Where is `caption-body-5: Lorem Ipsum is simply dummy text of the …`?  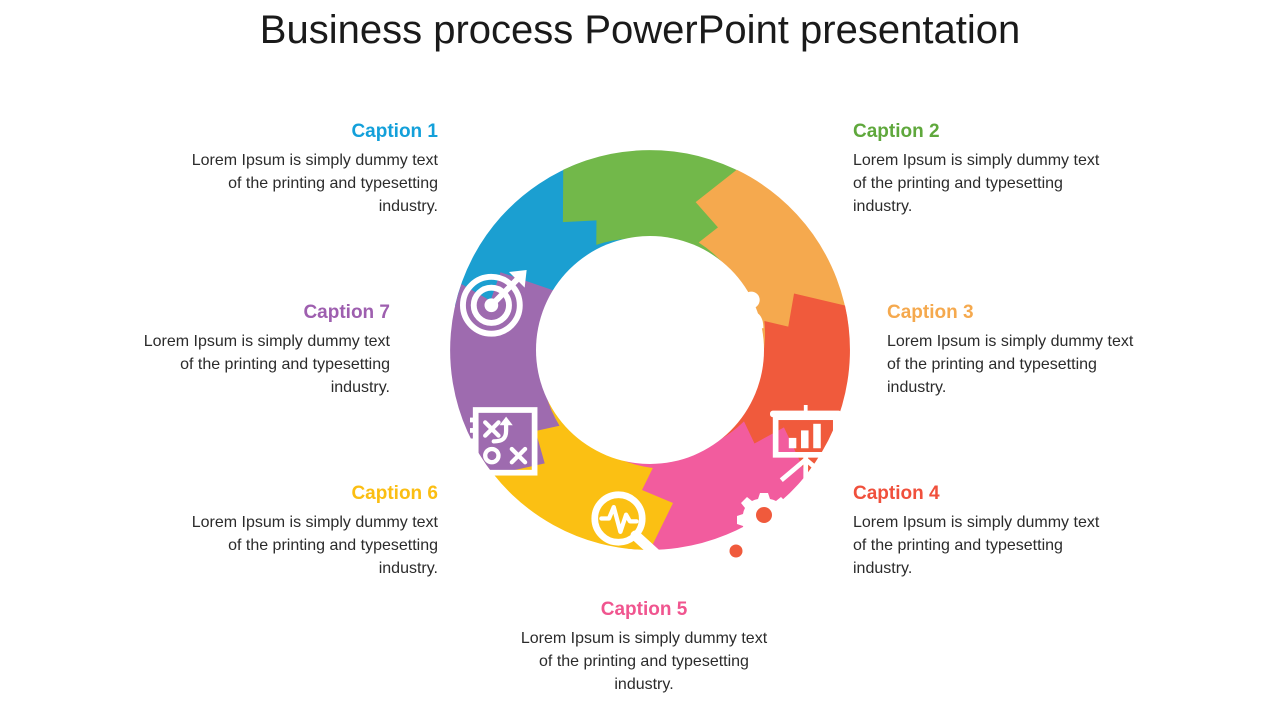
caption-body-5: Lorem Ipsum is simply dummy text of the … is located at coordinates (644, 661).